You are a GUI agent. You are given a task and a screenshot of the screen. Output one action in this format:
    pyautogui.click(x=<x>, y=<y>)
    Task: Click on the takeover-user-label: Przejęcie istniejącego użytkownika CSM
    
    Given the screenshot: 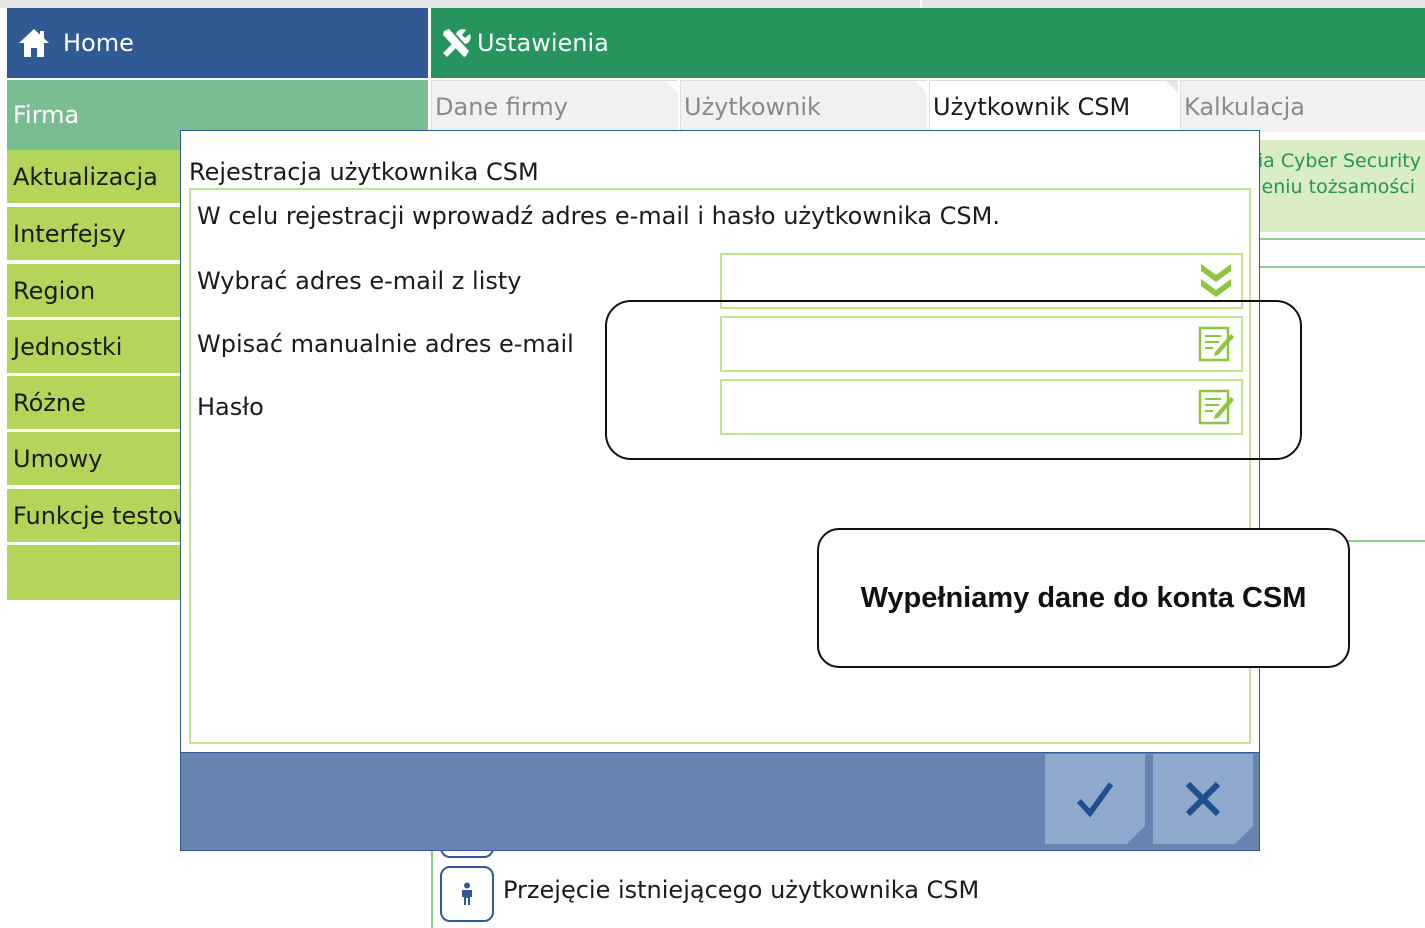 What is the action you would take?
    pyautogui.click(x=741, y=890)
    